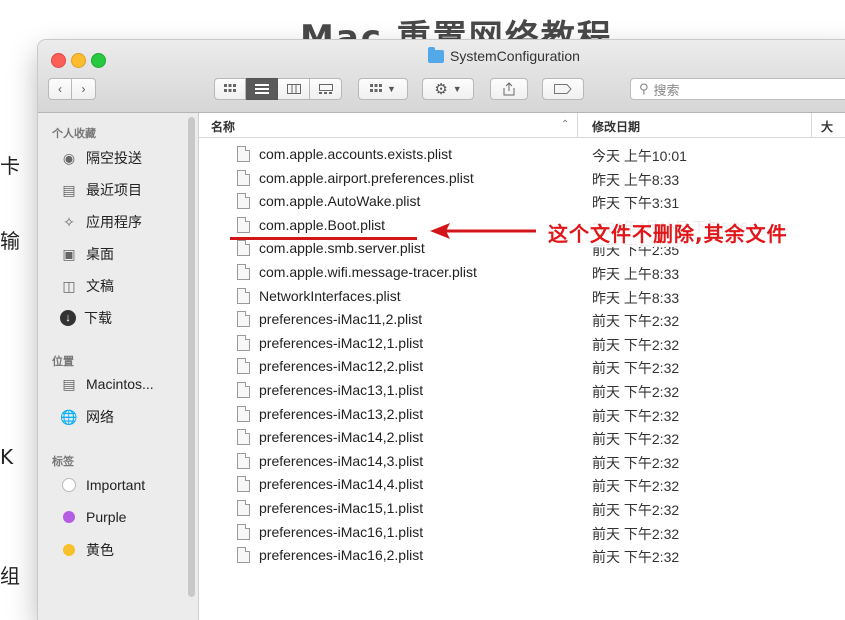  I want to click on tag-icon, so click(563, 89).